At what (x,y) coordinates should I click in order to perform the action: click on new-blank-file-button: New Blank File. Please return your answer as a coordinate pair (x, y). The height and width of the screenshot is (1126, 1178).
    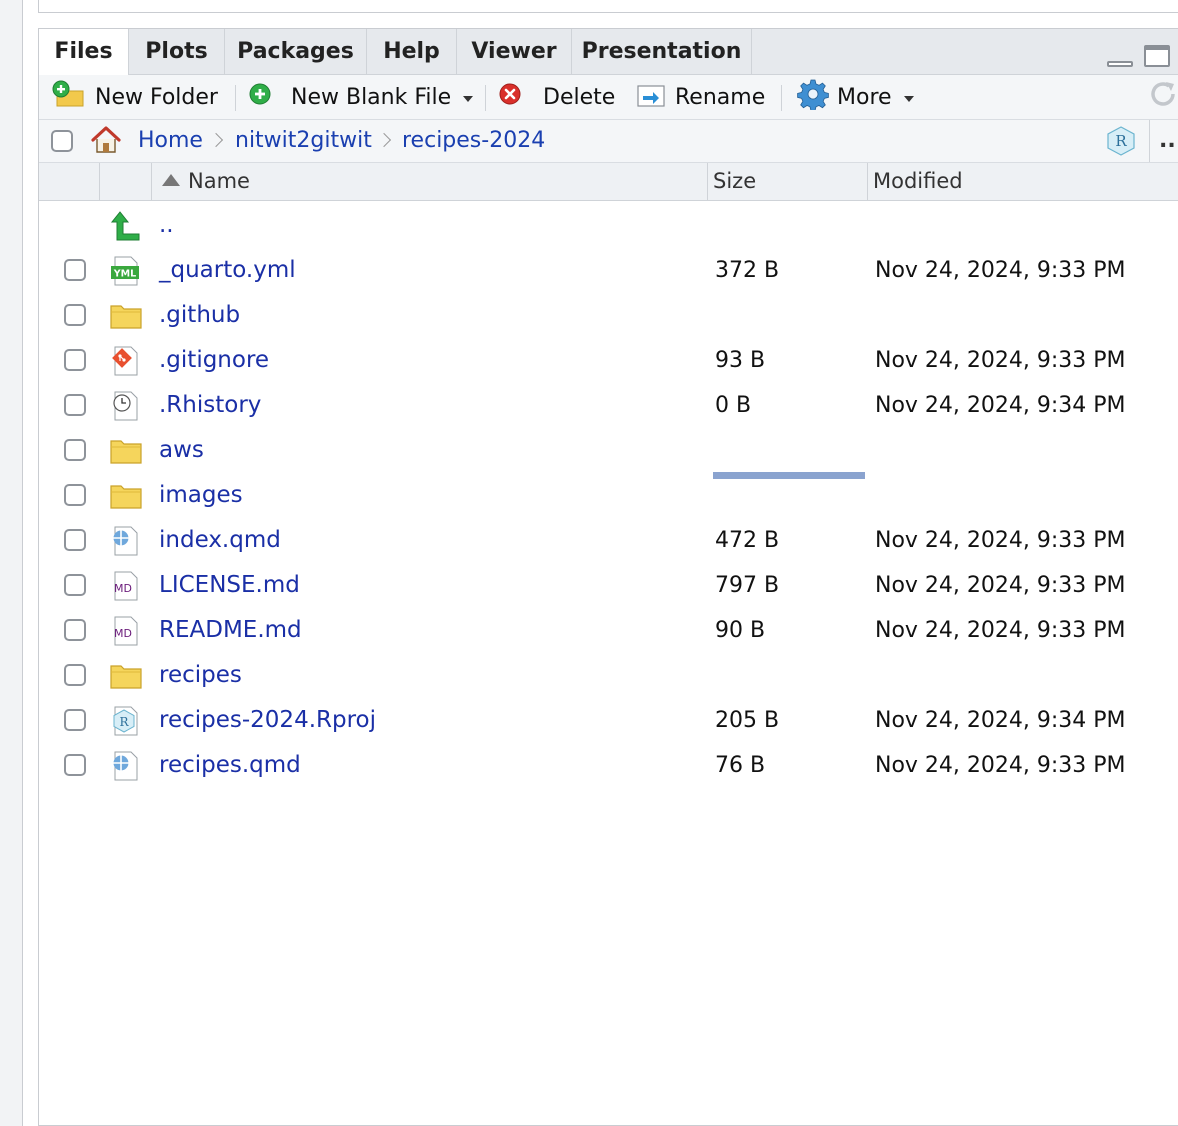
    Looking at the image, I should click on (361, 97).